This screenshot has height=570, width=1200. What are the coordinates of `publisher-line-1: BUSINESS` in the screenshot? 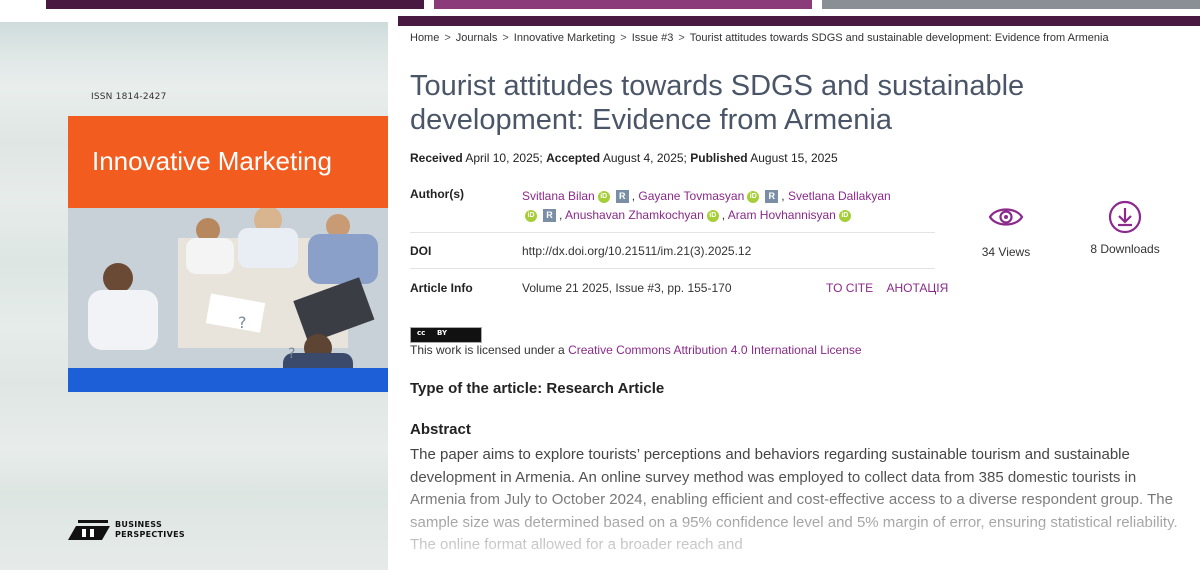 It's located at (139, 524).